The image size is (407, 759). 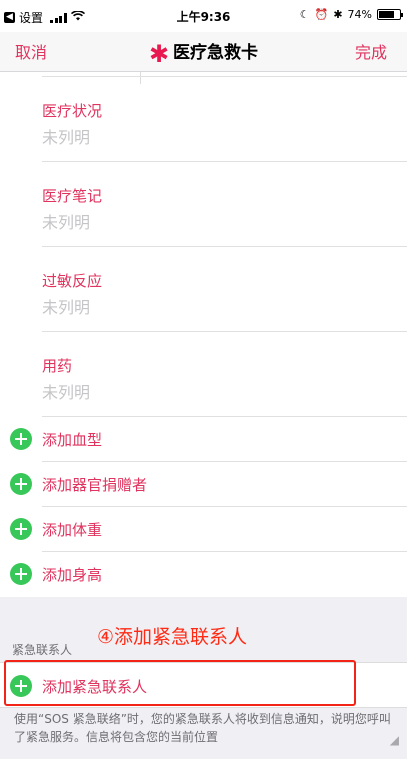 I want to click on add-weight-row: 添加体重, so click(x=203, y=529).